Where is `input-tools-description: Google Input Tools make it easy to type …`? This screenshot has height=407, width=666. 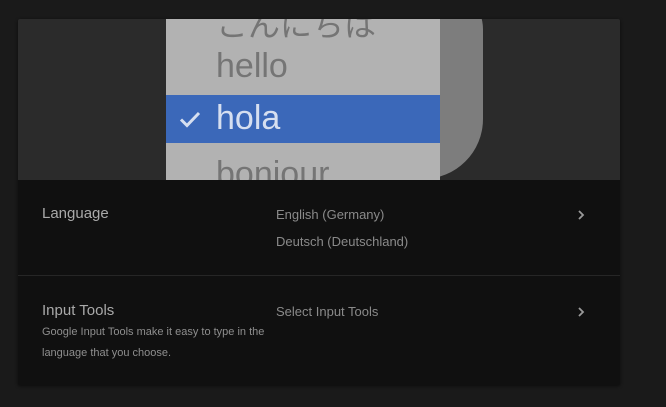 input-tools-description: Google Input Tools make it easy to type … is located at coordinates (153, 342).